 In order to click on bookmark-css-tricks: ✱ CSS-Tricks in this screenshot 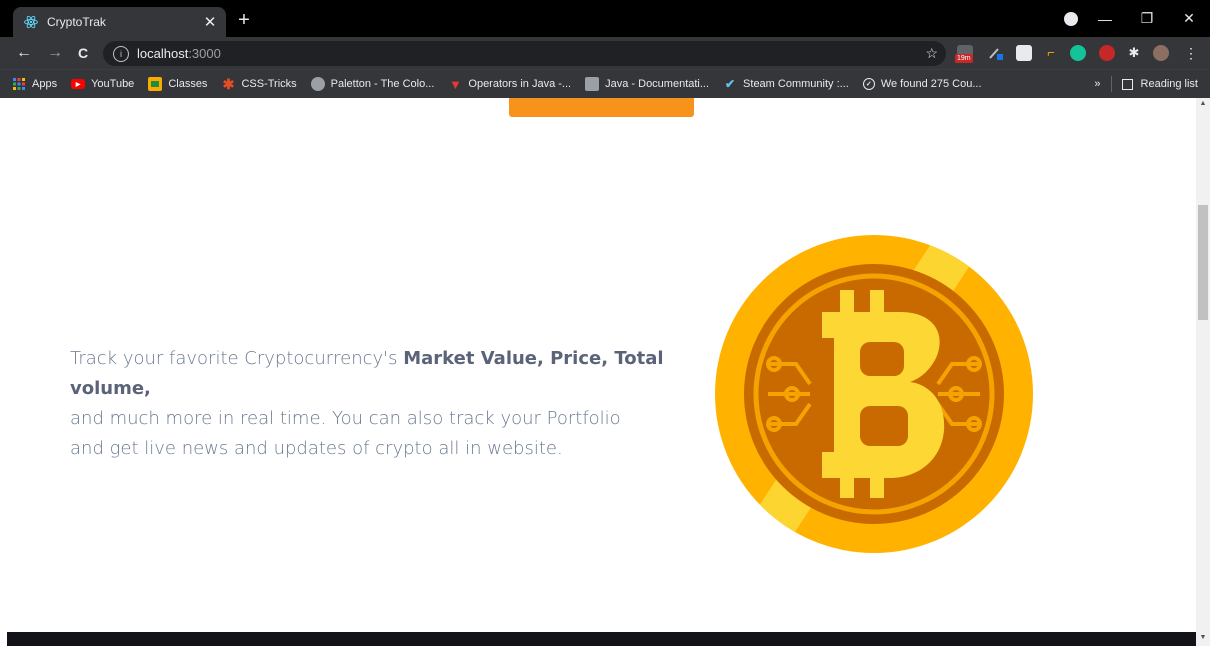, I will do `click(259, 83)`.